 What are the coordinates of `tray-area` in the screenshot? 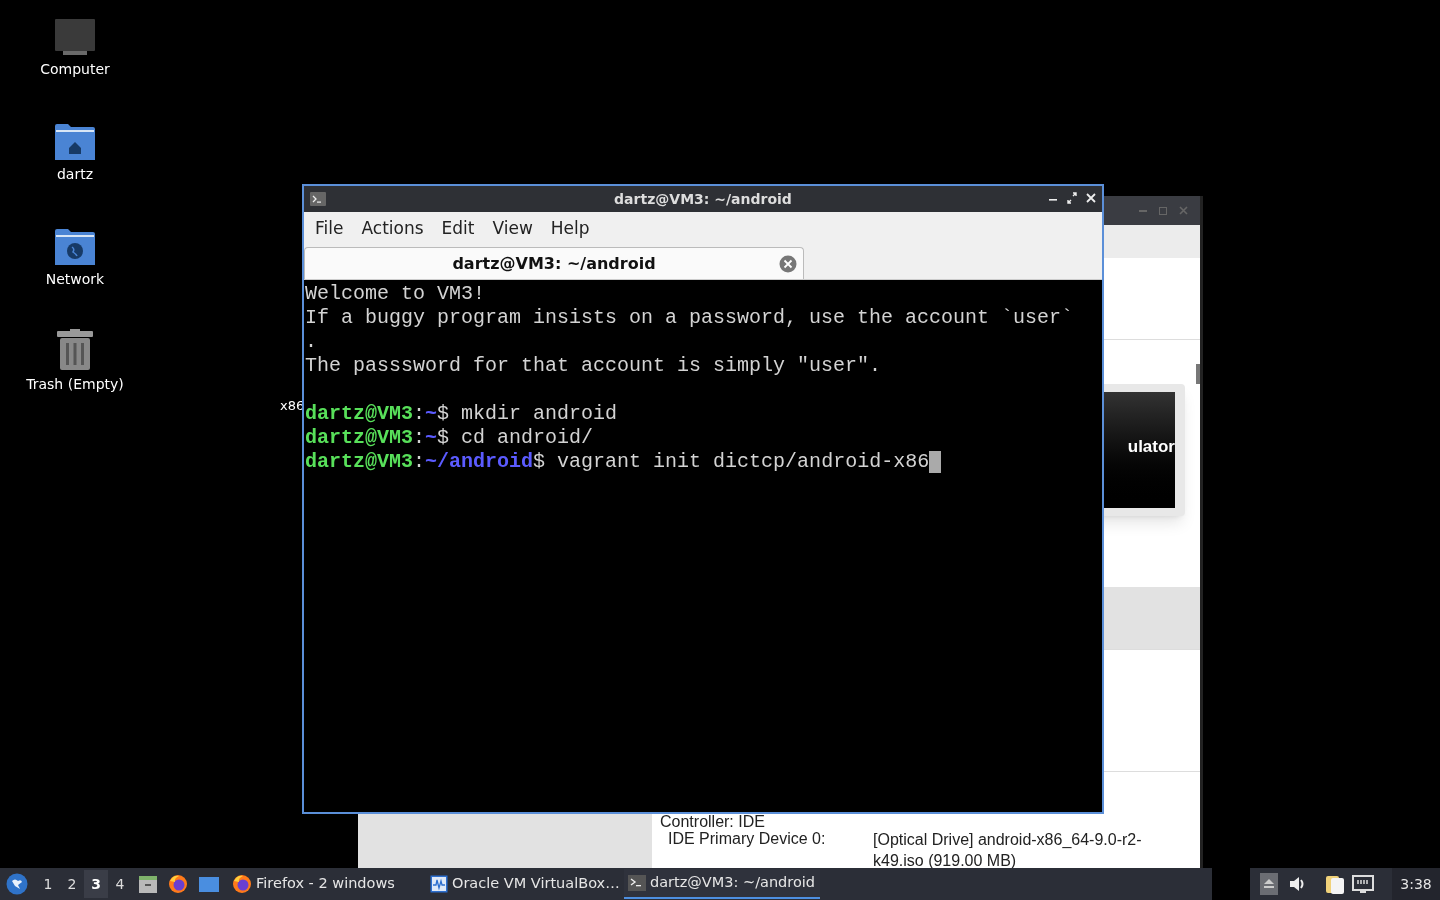 It's located at (1231, 884).